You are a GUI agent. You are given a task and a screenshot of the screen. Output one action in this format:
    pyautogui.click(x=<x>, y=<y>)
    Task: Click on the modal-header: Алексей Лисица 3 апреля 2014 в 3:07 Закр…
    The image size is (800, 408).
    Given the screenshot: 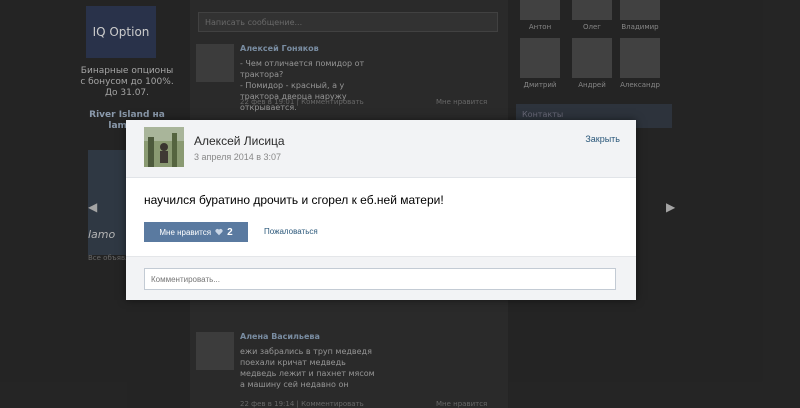 What is the action you would take?
    pyautogui.click(x=381, y=149)
    